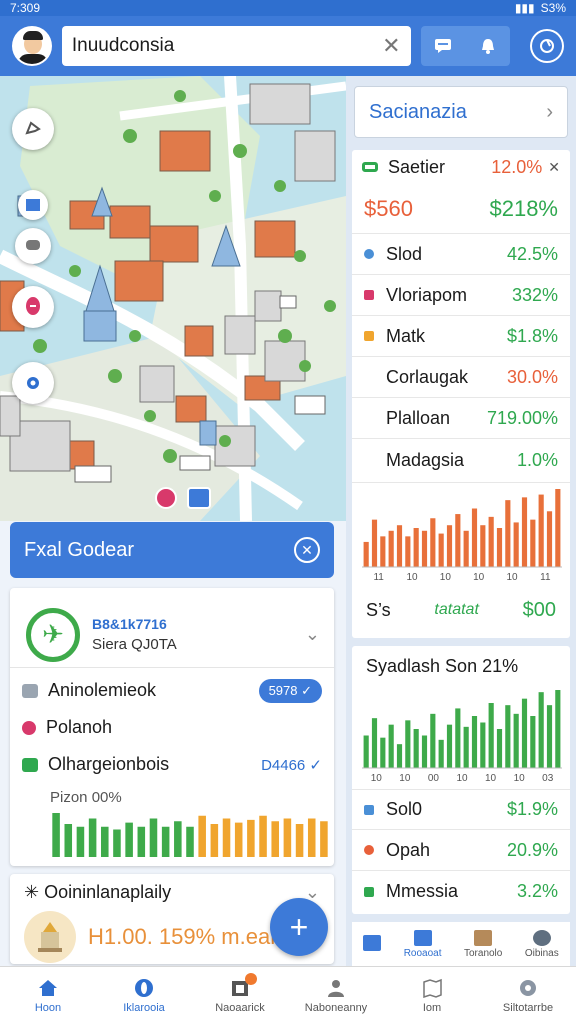 This screenshot has height=1024, width=576. Describe the element at coordinates (79, 549) in the screenshot. I see `event-banner-label: Fxal Godear` at that location.